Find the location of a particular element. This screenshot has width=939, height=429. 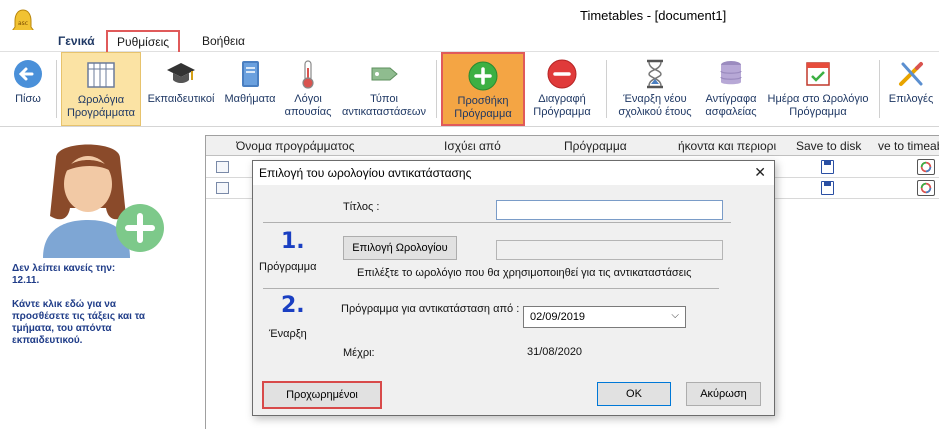

absence-reasons-button: Λόγοι απουσίας is located at coordinates (308, 89).